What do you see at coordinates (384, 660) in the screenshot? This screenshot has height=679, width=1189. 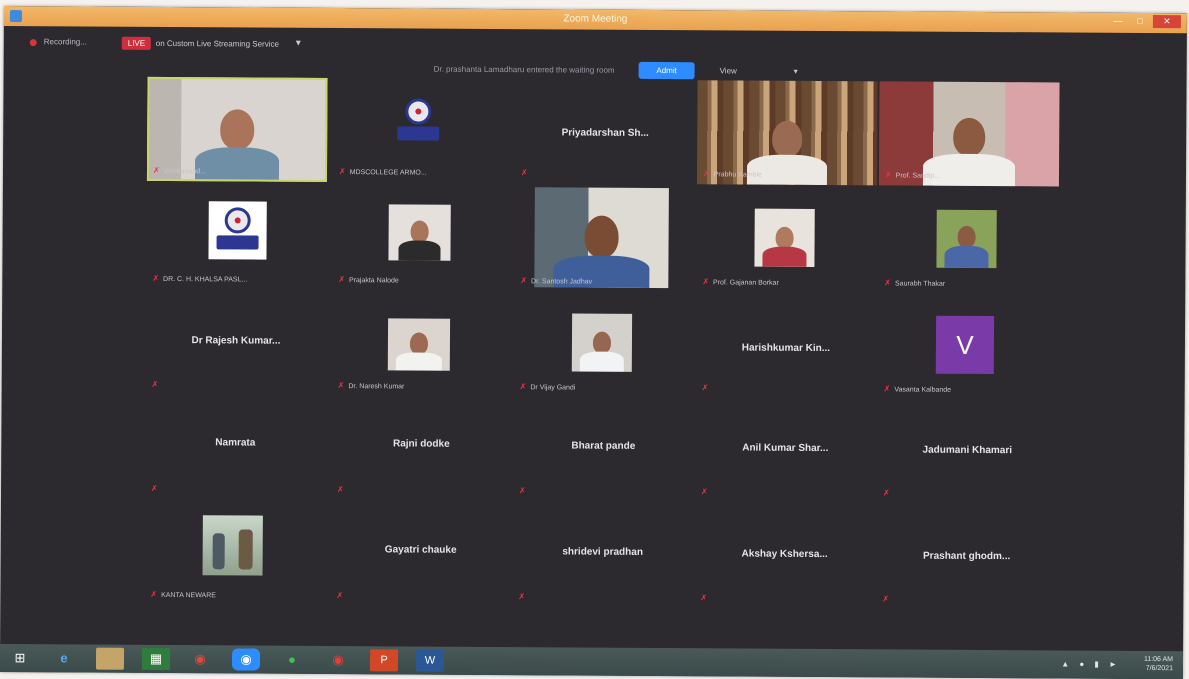 I see `powerpoint-icon: P` at bounding box center [384, 660].